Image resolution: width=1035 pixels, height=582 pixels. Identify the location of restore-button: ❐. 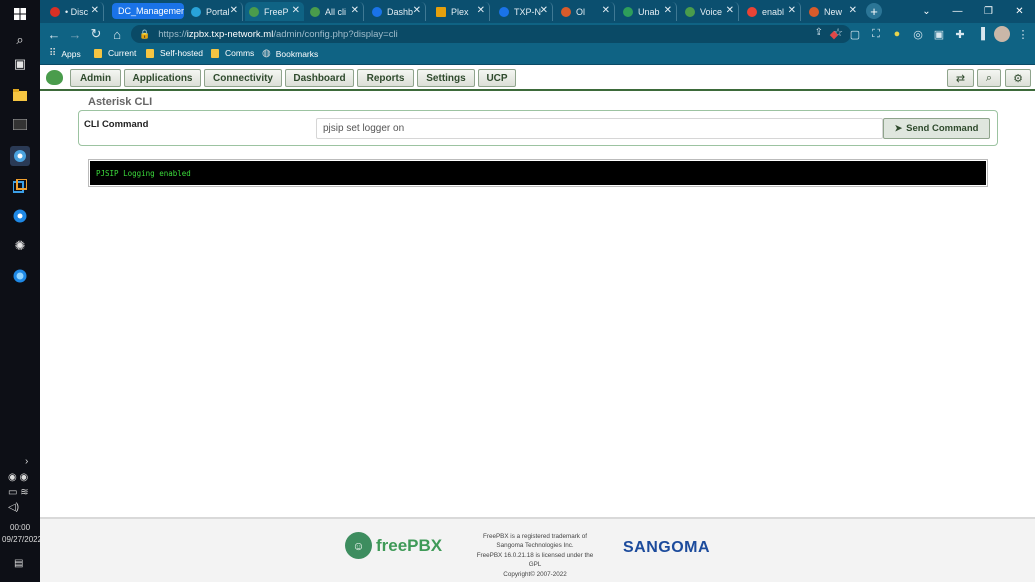
(988, 11).